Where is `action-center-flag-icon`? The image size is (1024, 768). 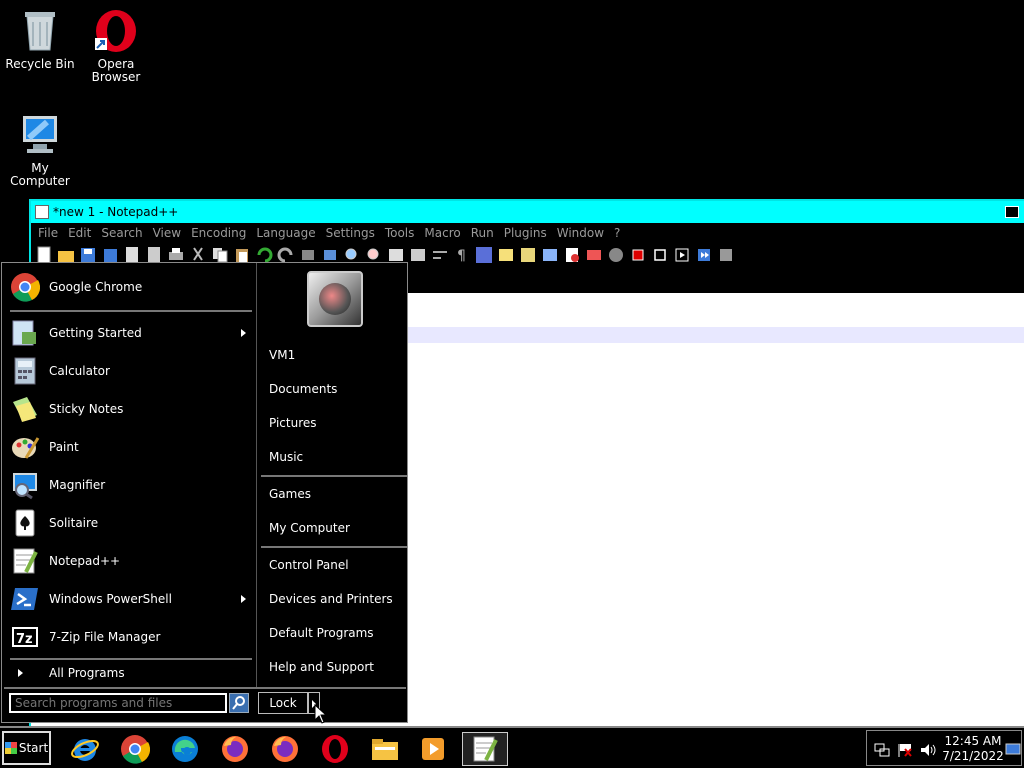 action-center-flag-icon is located at coordinates (905, 750).